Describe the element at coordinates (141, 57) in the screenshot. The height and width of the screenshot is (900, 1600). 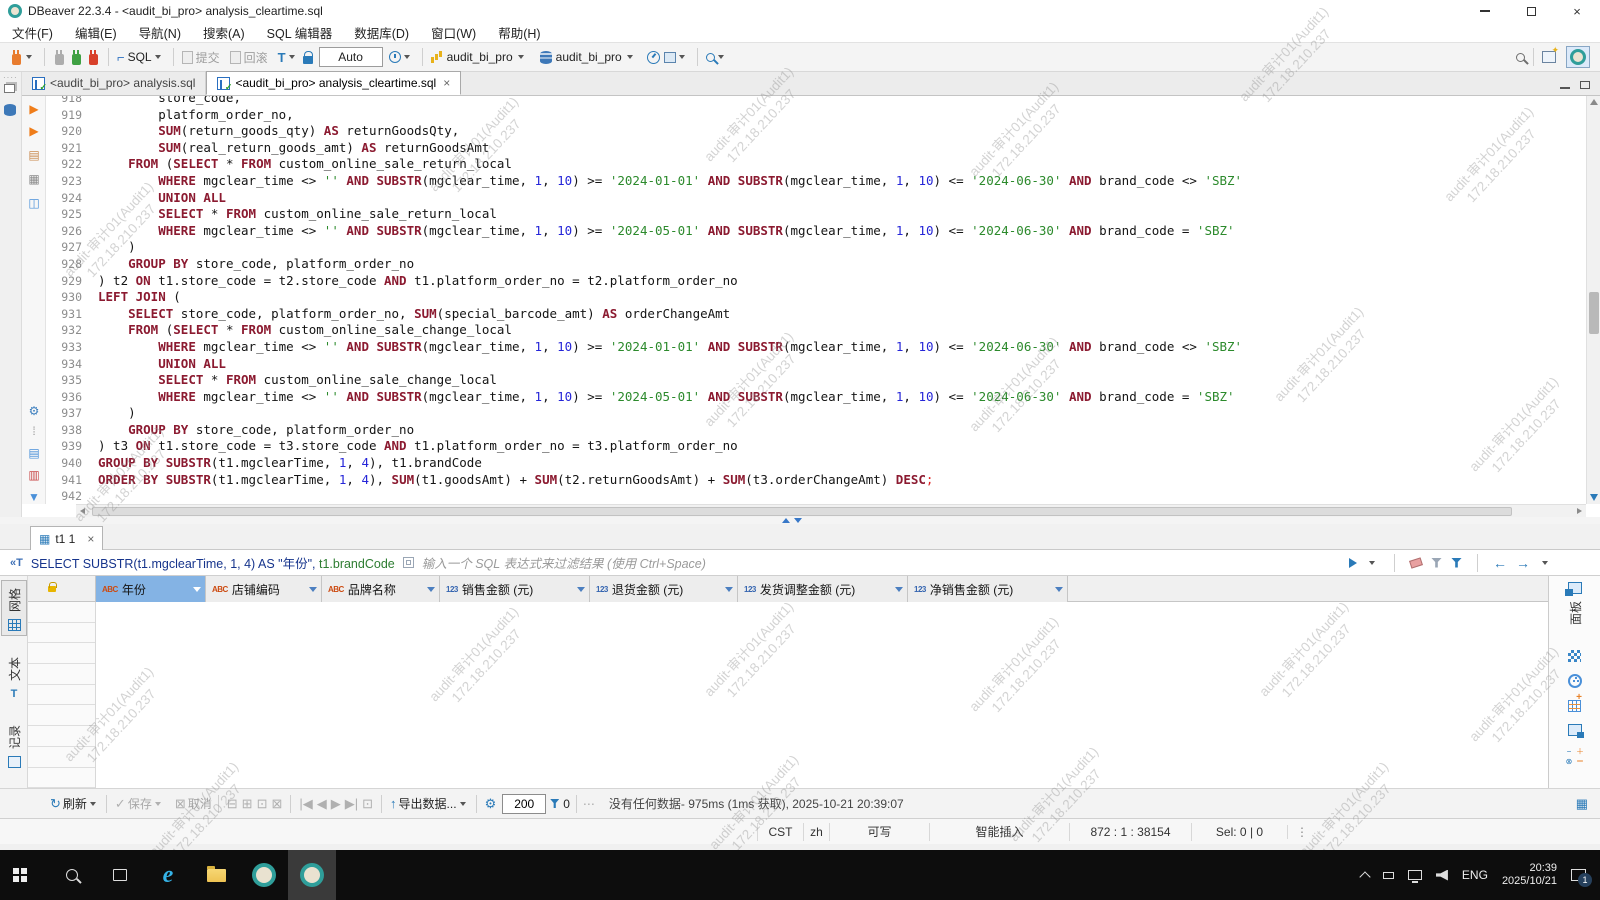
I see `sql-editor-menu: ⌐ SQL` at that location.